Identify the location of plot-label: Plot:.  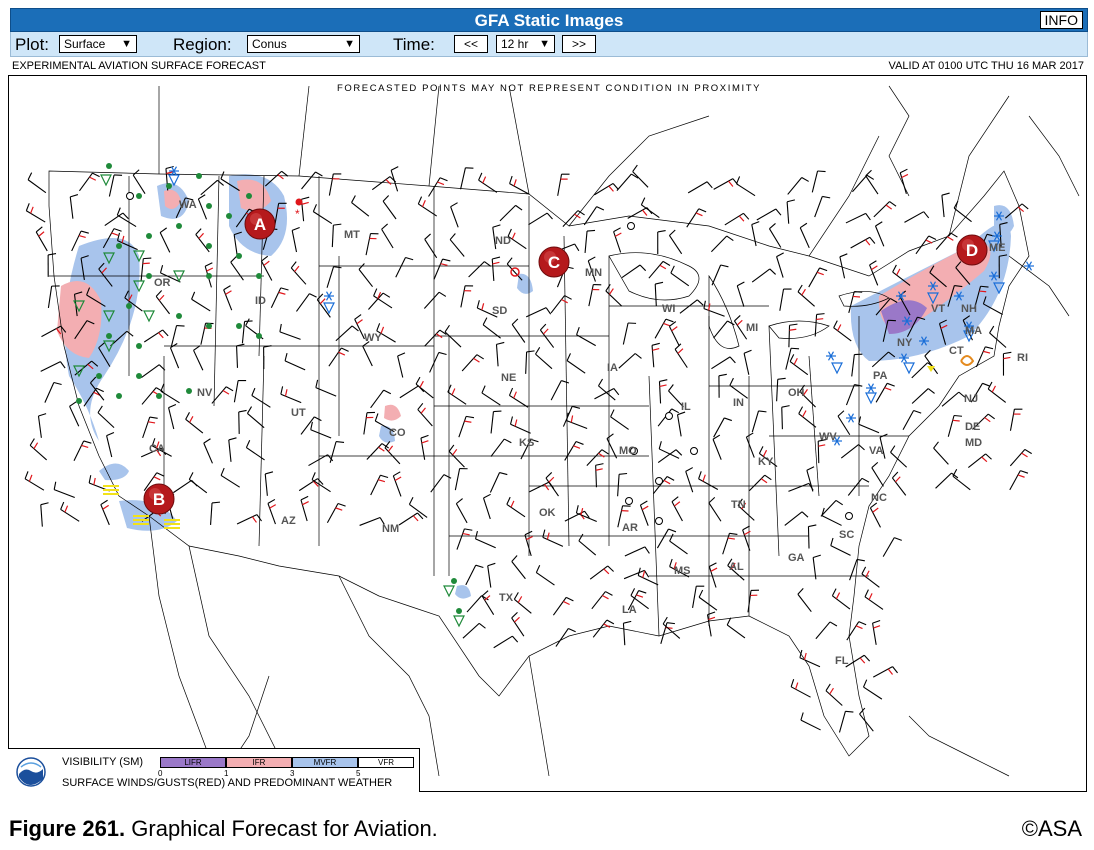
(32, 44).